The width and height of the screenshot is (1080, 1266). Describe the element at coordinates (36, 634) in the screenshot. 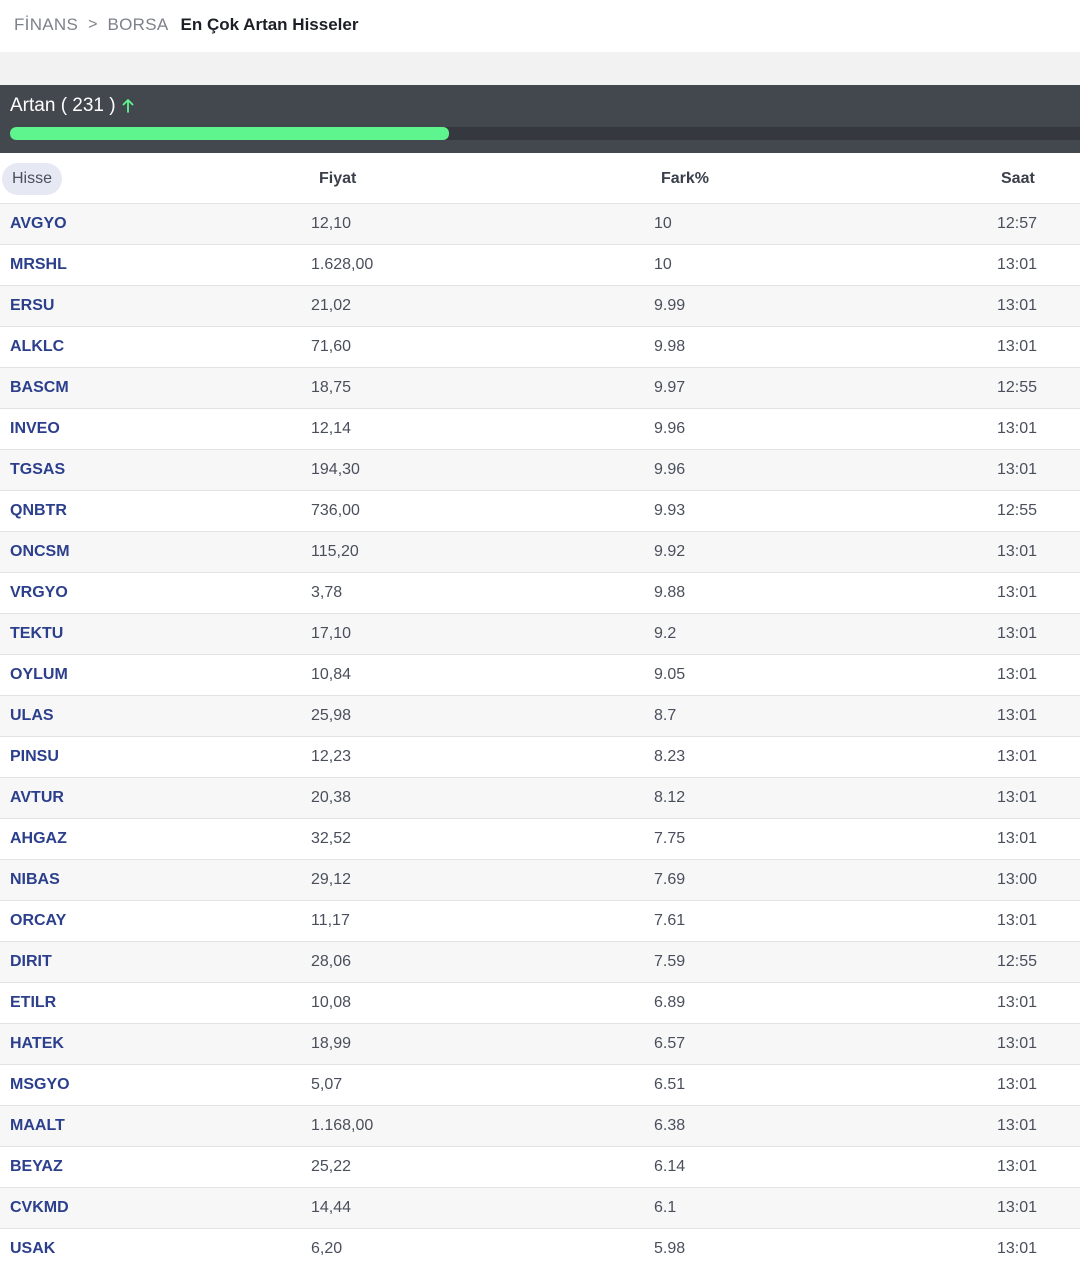

I see `stock-symbol-link: TEKTU` at that location.